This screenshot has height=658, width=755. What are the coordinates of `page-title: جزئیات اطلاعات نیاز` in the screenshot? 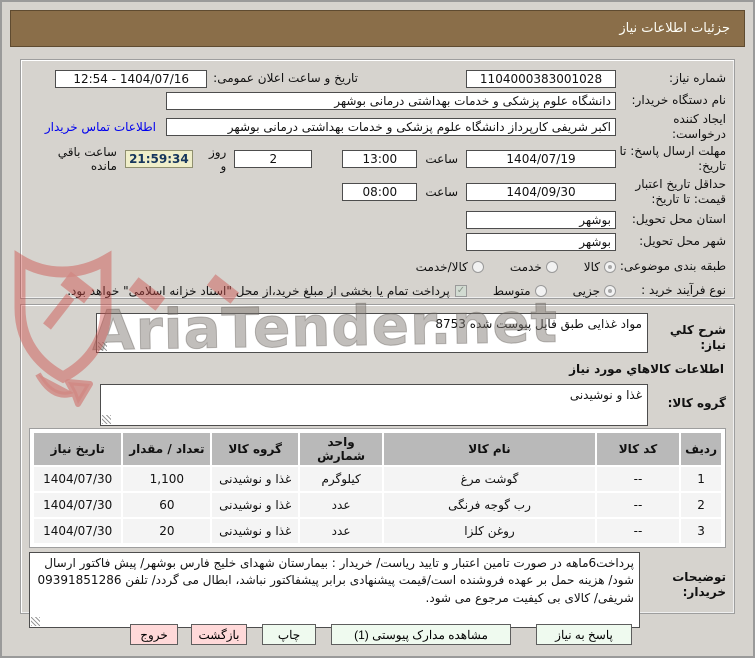 It's located at (674, 28).